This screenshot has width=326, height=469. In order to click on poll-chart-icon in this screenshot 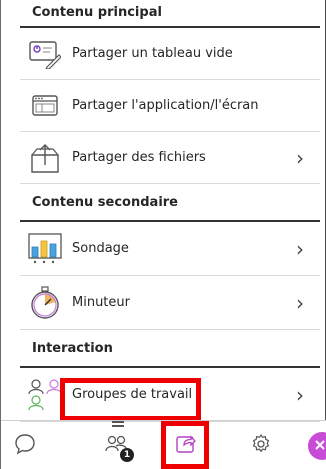, I will do `click(45, 249)`.